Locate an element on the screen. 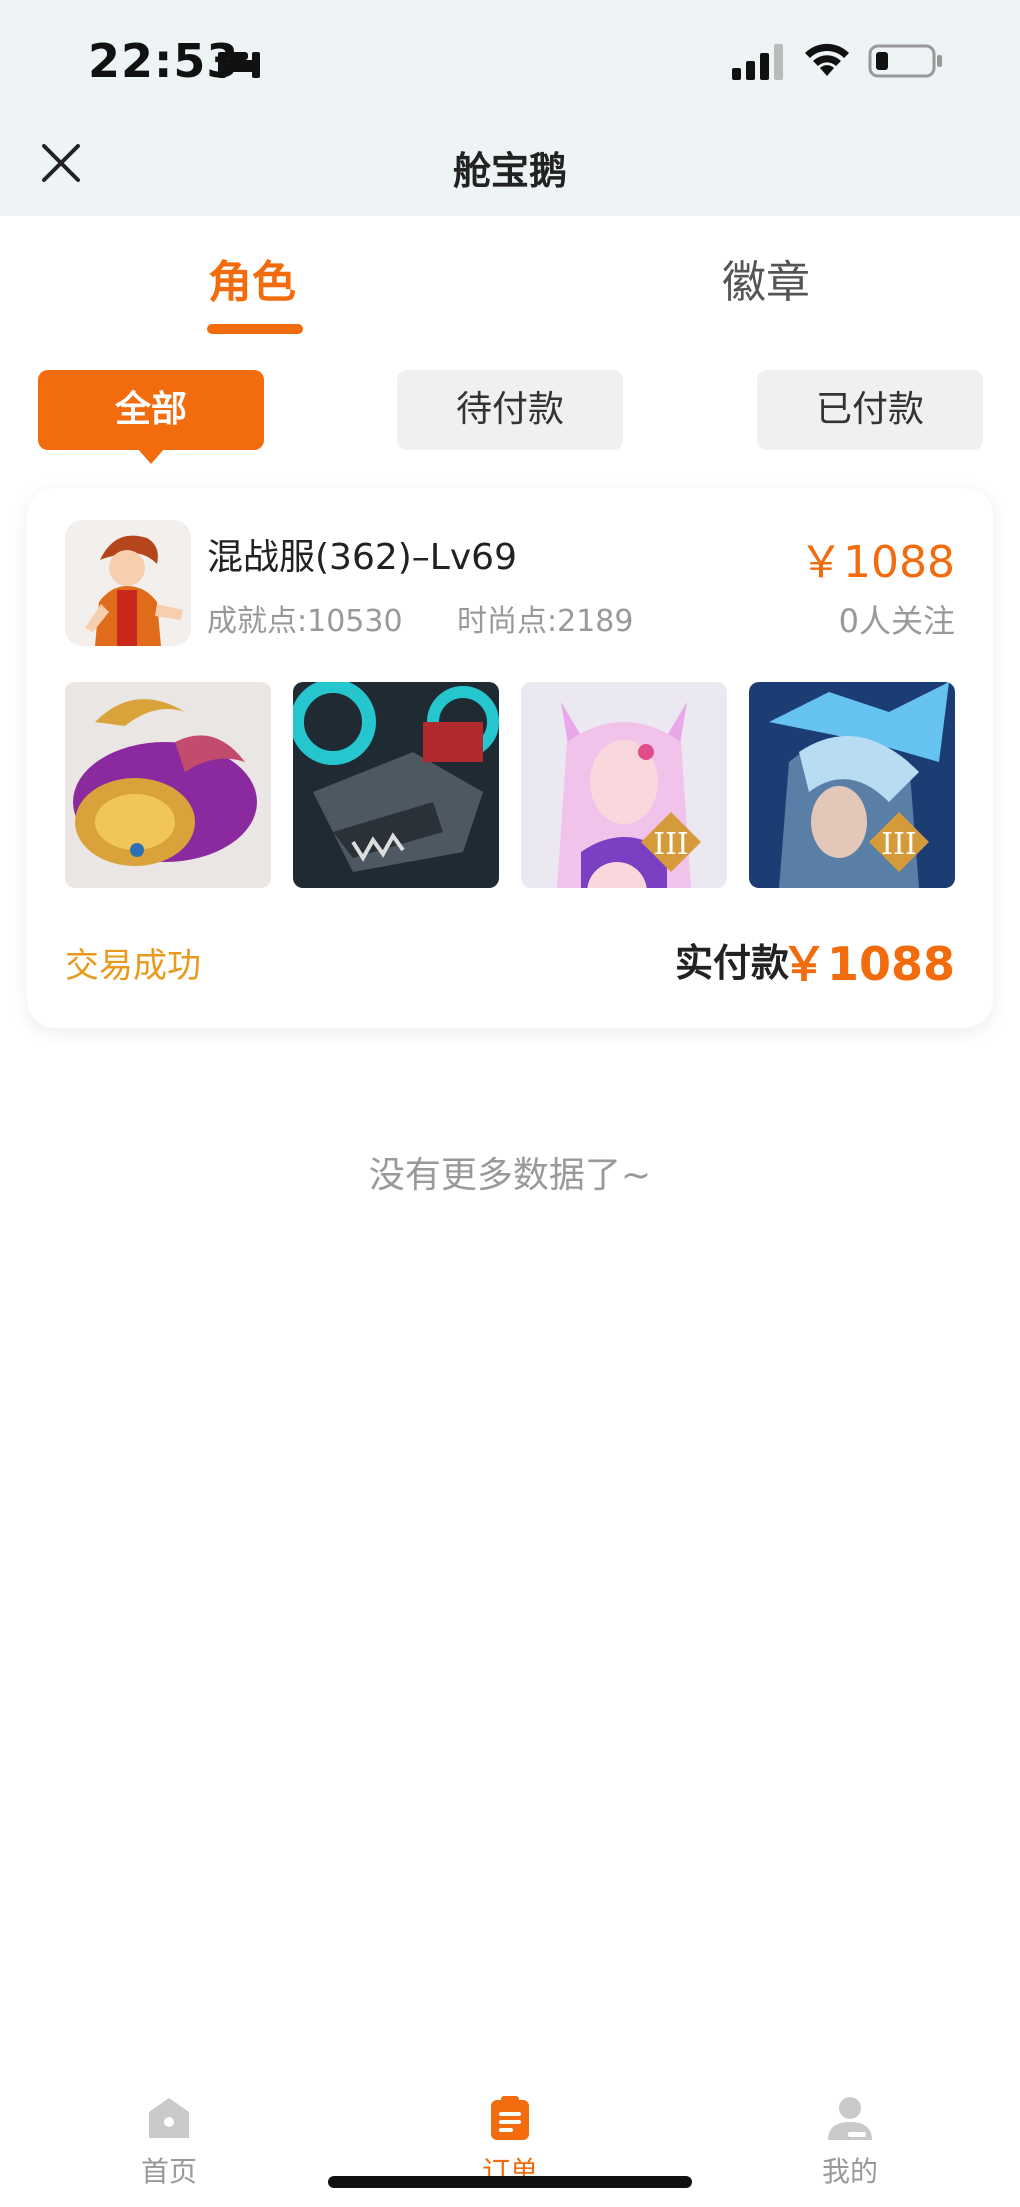 This screenshot has height=2207, width=1020. filter-unpaid-label: 待付款 is located at coordinates (509, 409).